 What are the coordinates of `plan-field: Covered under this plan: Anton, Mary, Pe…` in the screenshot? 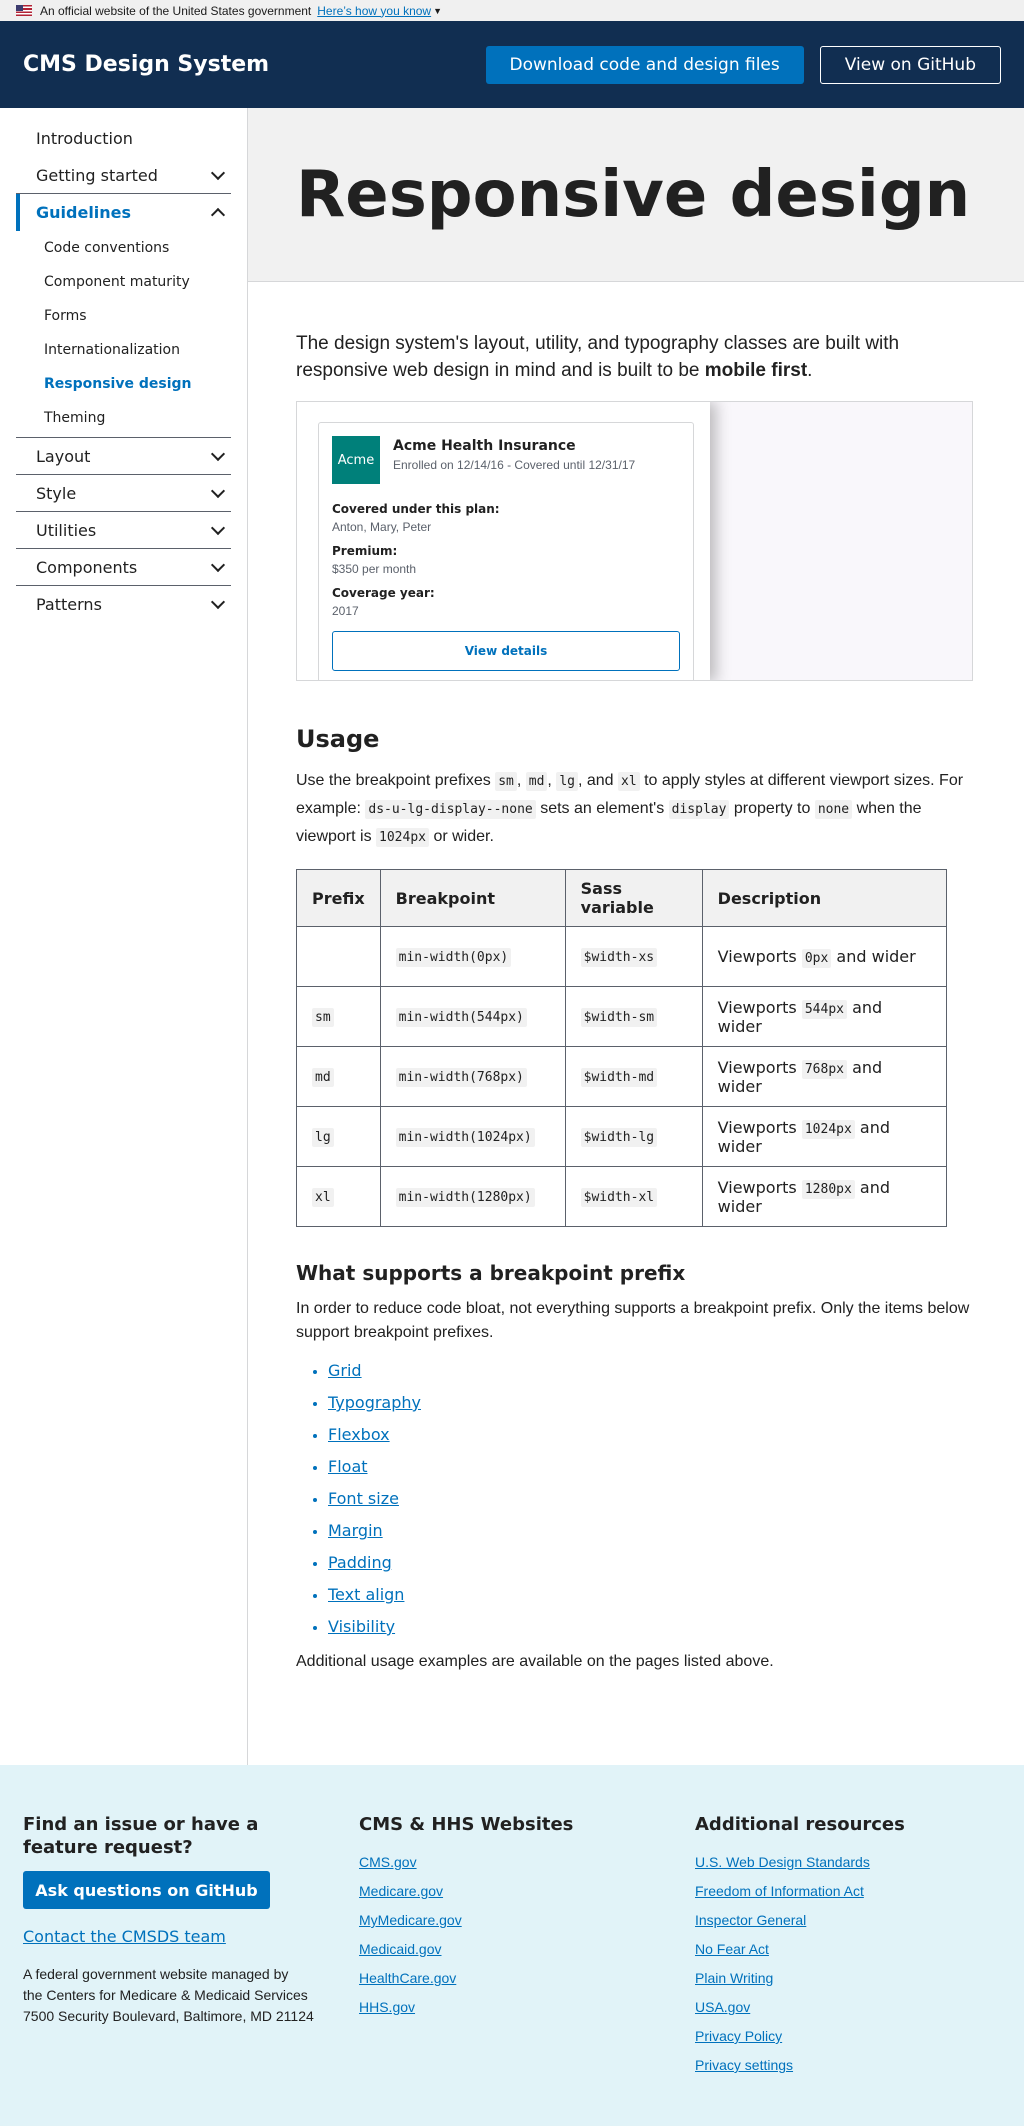 It's located at (506, 518).